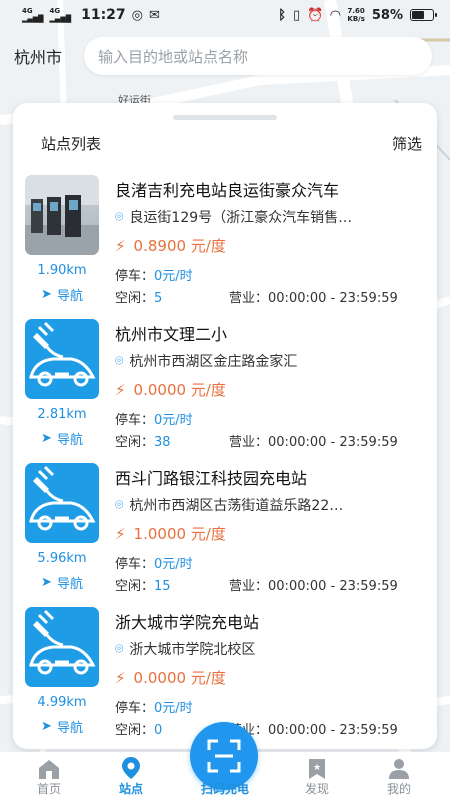  What do you see at coordinates (335, 15) in the screenshot?
I see `wifi-icon: ◠` at bounding box center [335, 15].